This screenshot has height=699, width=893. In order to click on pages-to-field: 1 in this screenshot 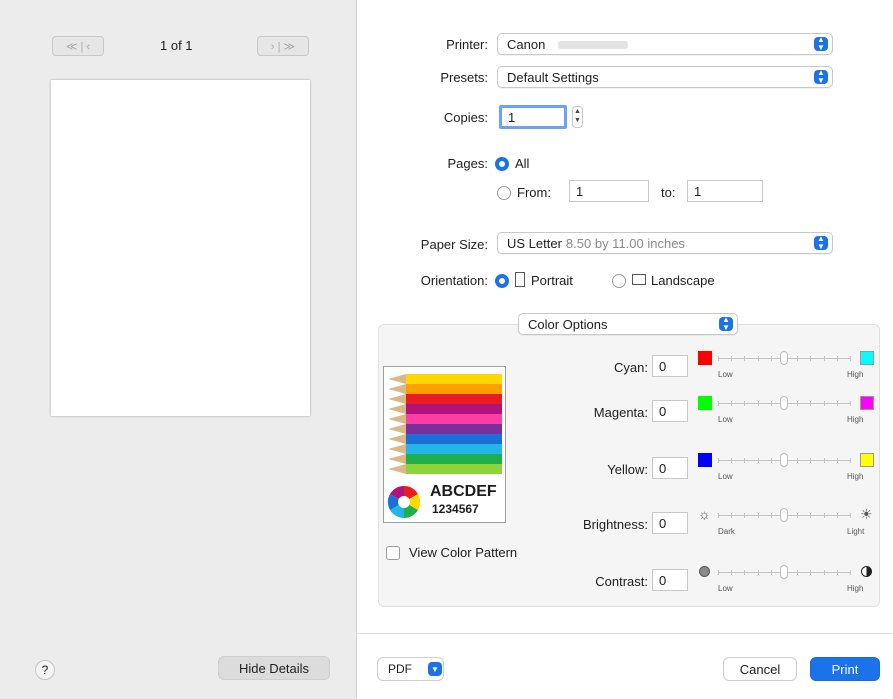, I will do `click(725, 191)`.